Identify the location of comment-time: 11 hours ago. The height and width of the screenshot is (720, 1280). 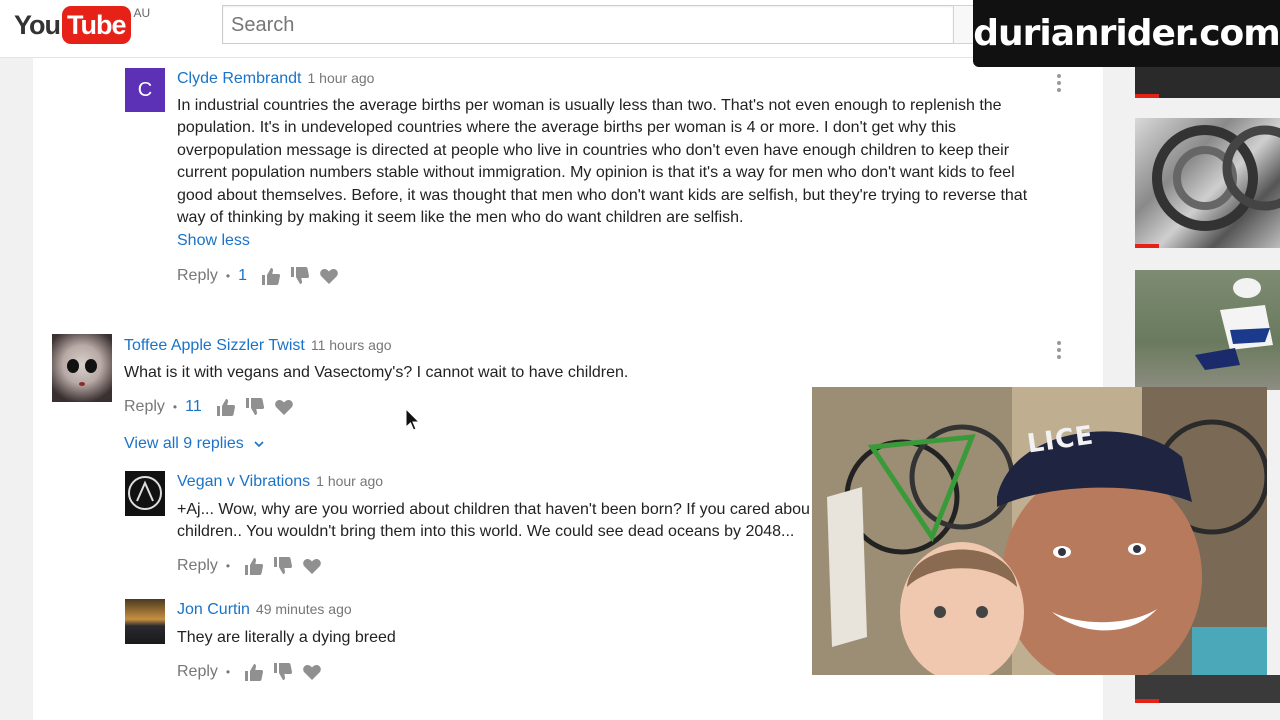
(351, 345).